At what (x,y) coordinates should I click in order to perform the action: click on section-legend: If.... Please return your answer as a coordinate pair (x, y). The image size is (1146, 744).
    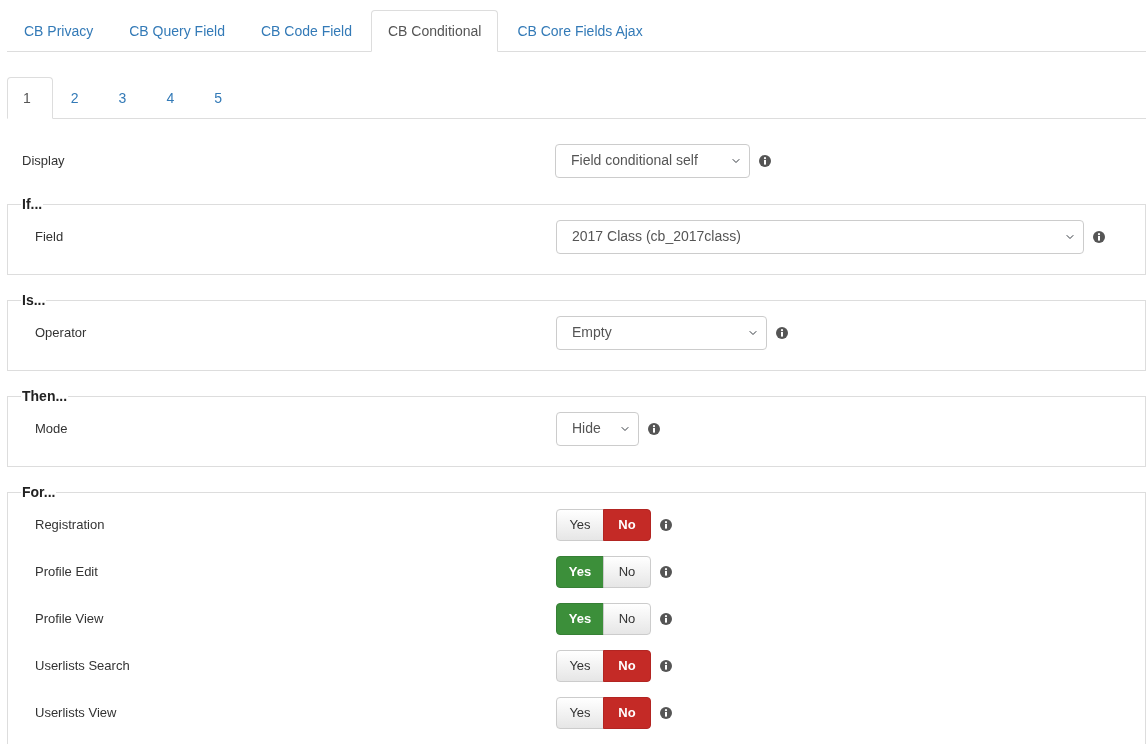
    Looking at the image, I should click on (32, 204).